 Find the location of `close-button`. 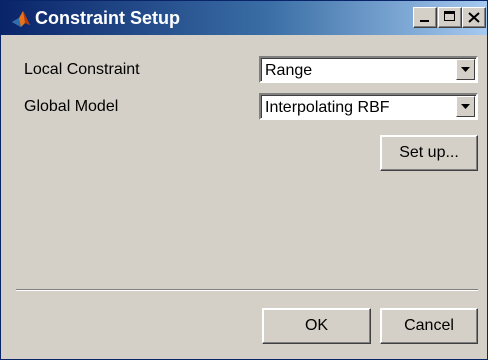

close-button is located at coordinates (474, 17).